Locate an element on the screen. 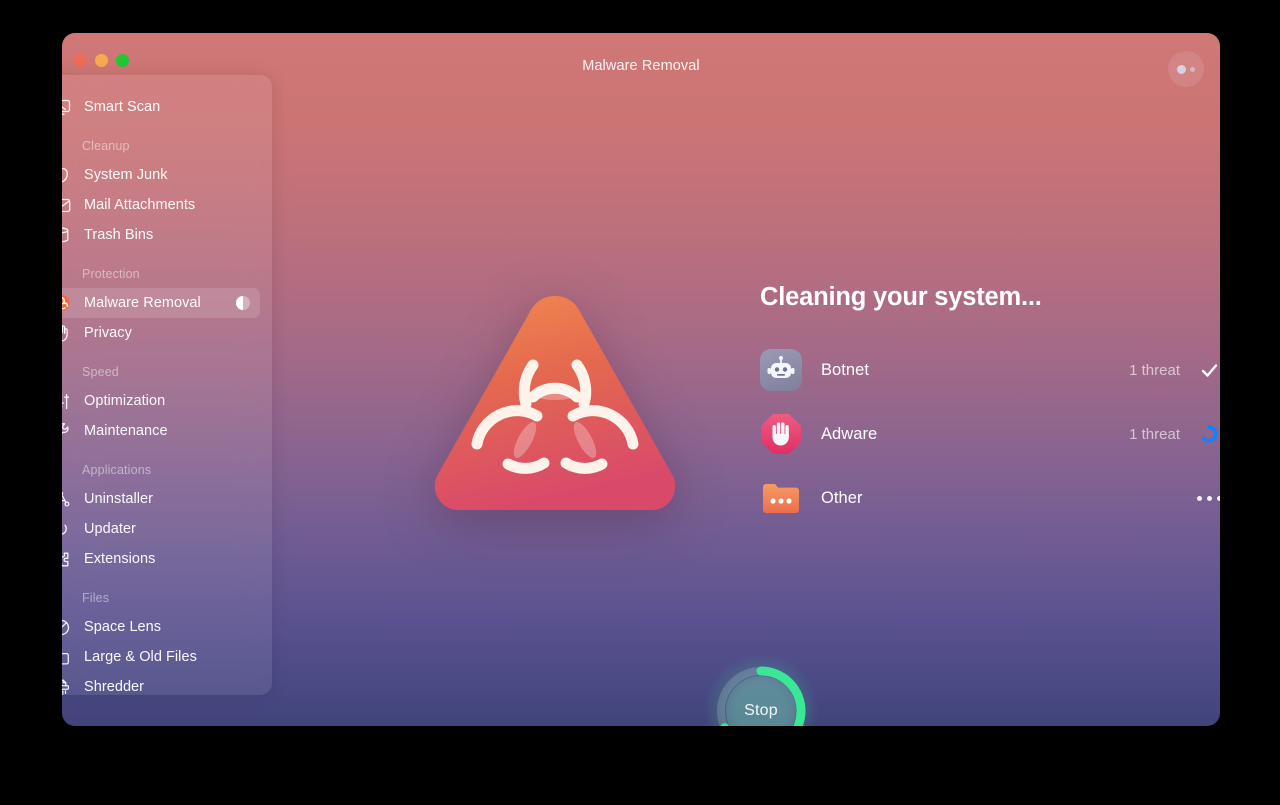  sidebar-section-speed: Speed is located at coordinates (100, 372).